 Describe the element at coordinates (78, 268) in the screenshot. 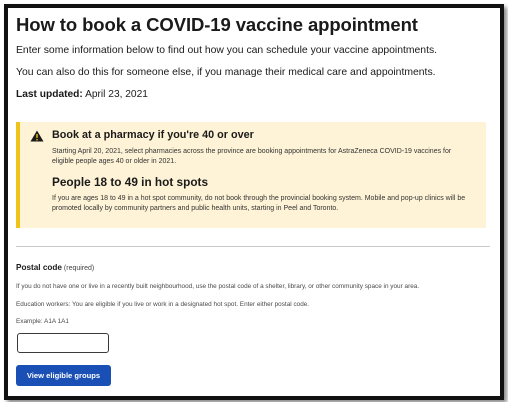

I see `required-indicator: (required)` at that location.